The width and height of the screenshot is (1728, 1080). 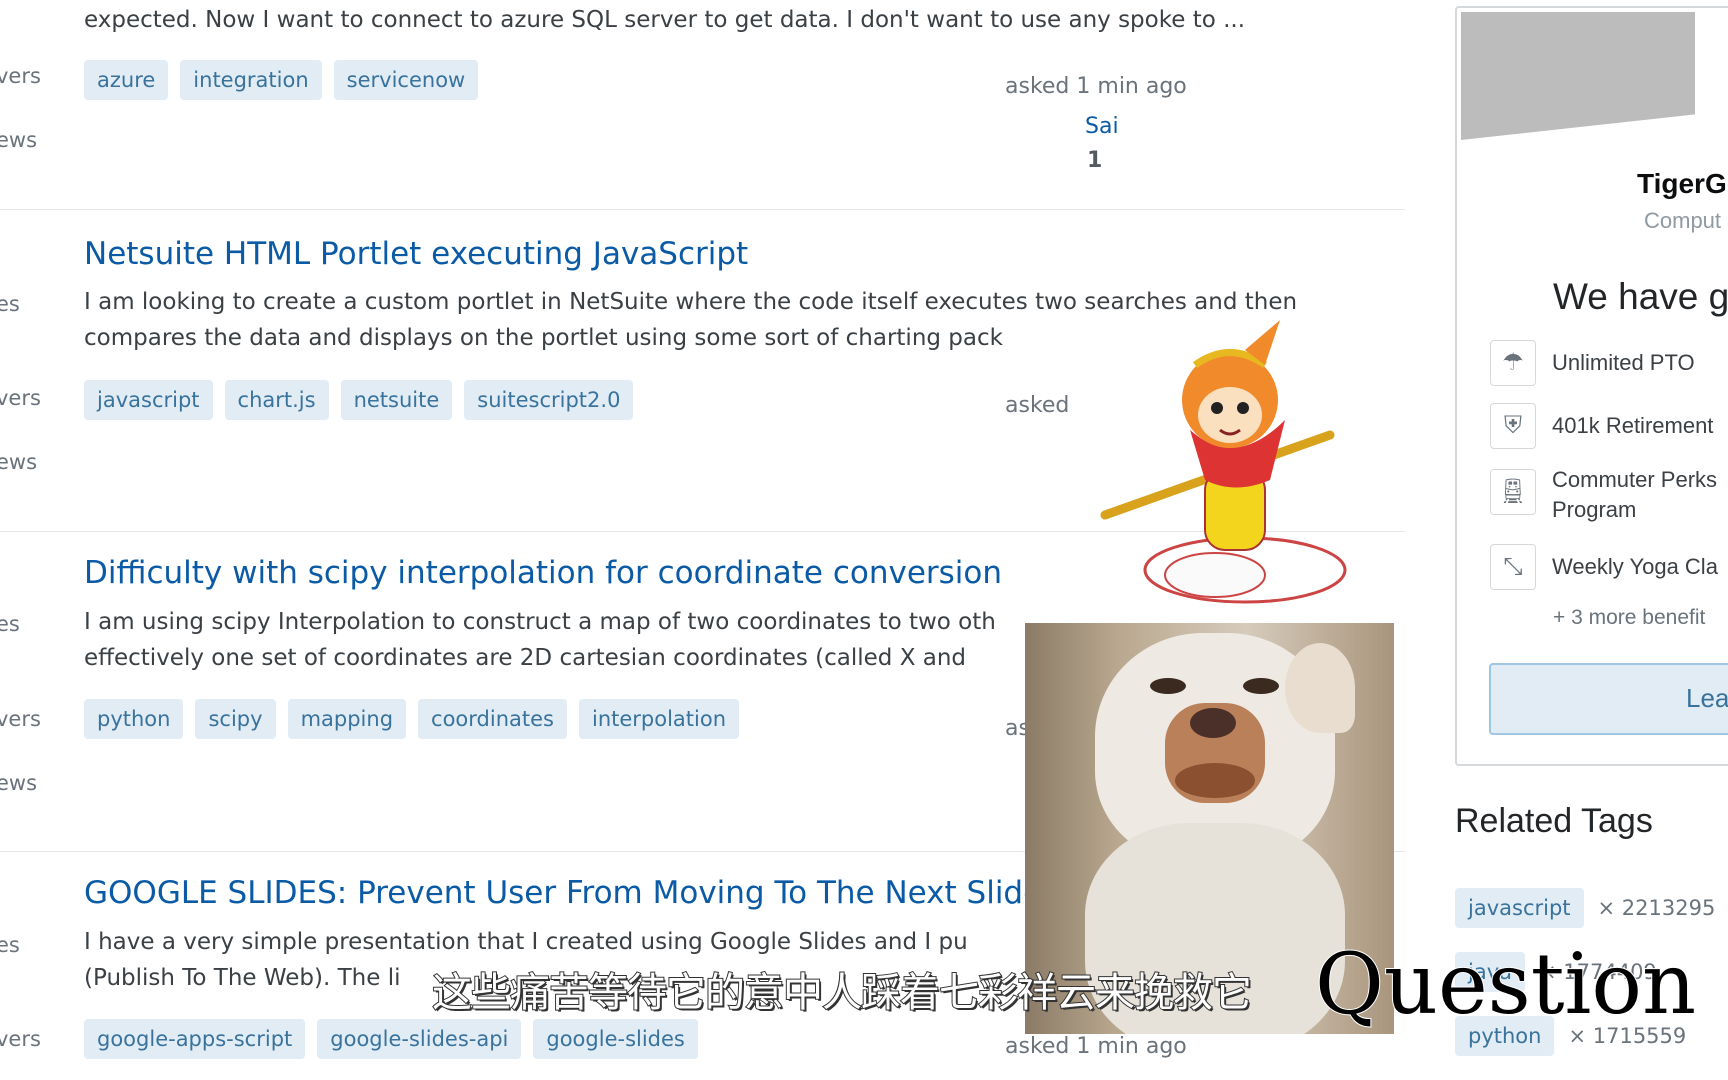 I want to click on benefit-item: ⛨ 401k Retirement, so click(x=1602, y=426).